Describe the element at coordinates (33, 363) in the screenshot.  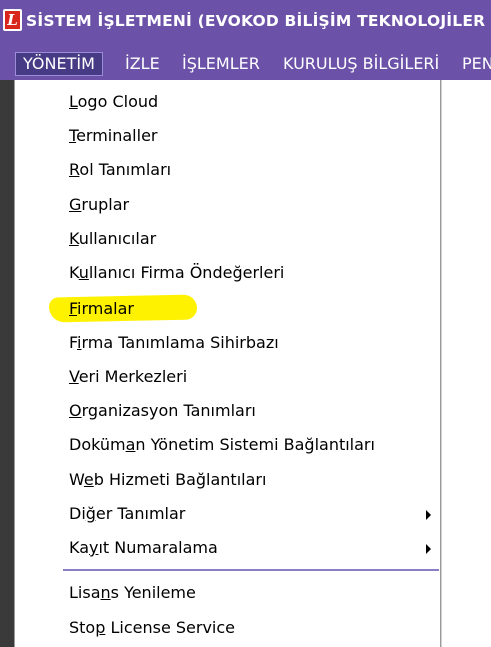
I see `menu-icon-gutter` at that location.